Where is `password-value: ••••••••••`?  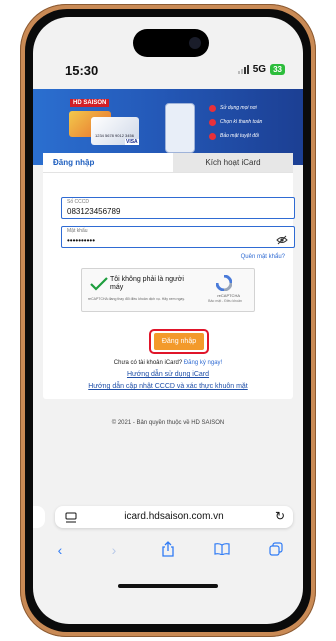
password-value: •••••••••• is located at coordinates (81, 240).